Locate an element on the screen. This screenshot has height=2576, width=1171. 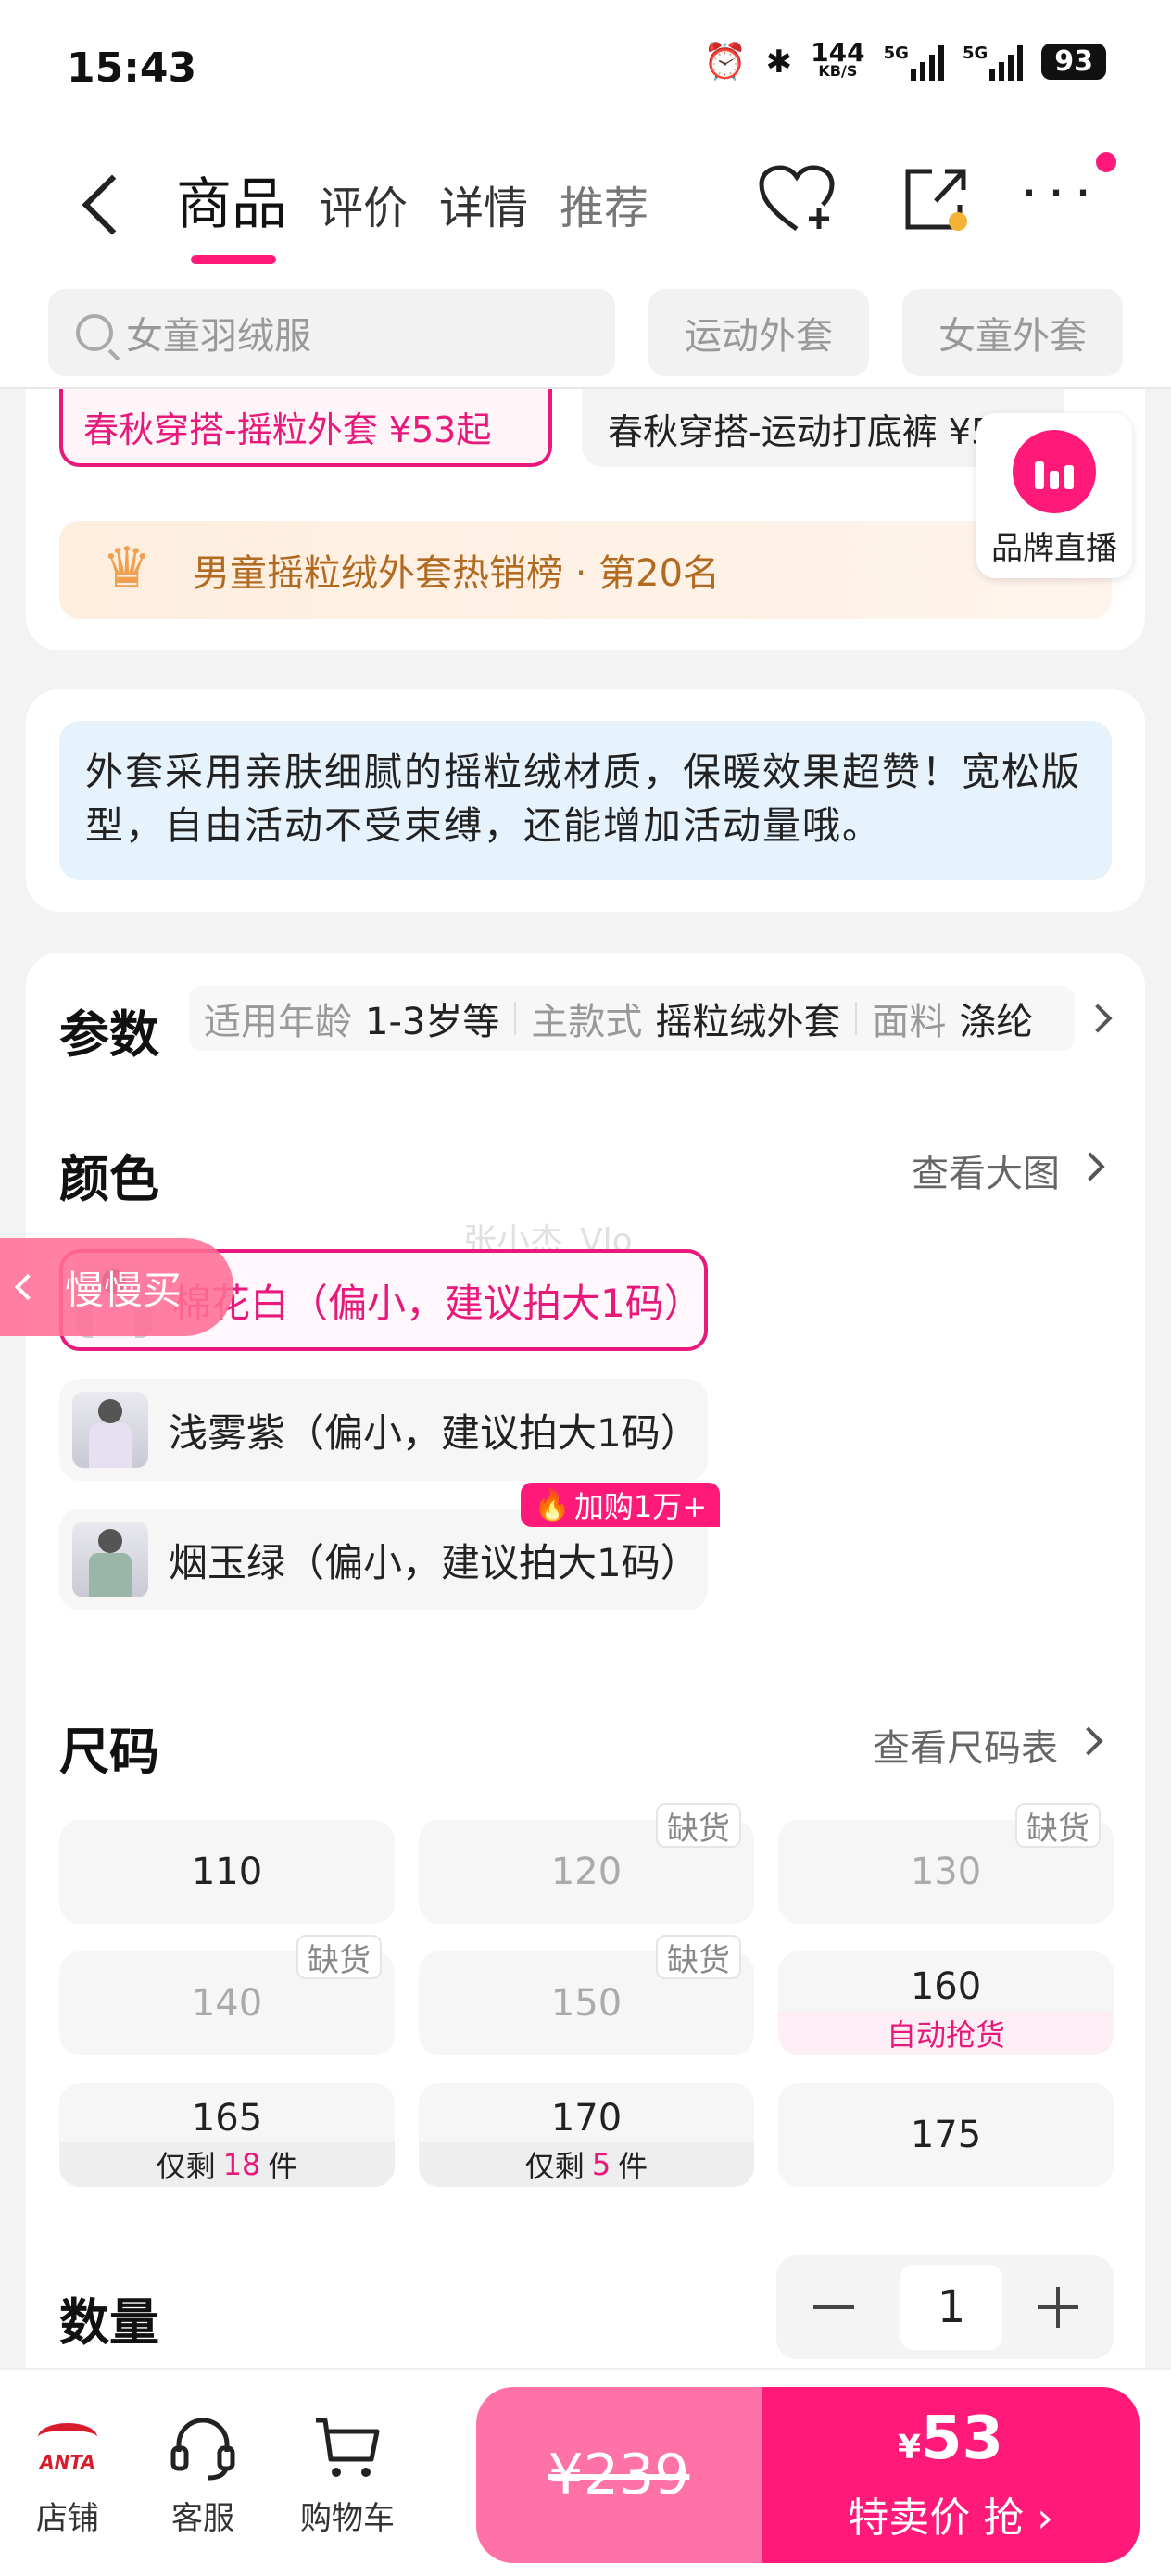
search-chip: 运动外套 is located at coordinates (758, 332).